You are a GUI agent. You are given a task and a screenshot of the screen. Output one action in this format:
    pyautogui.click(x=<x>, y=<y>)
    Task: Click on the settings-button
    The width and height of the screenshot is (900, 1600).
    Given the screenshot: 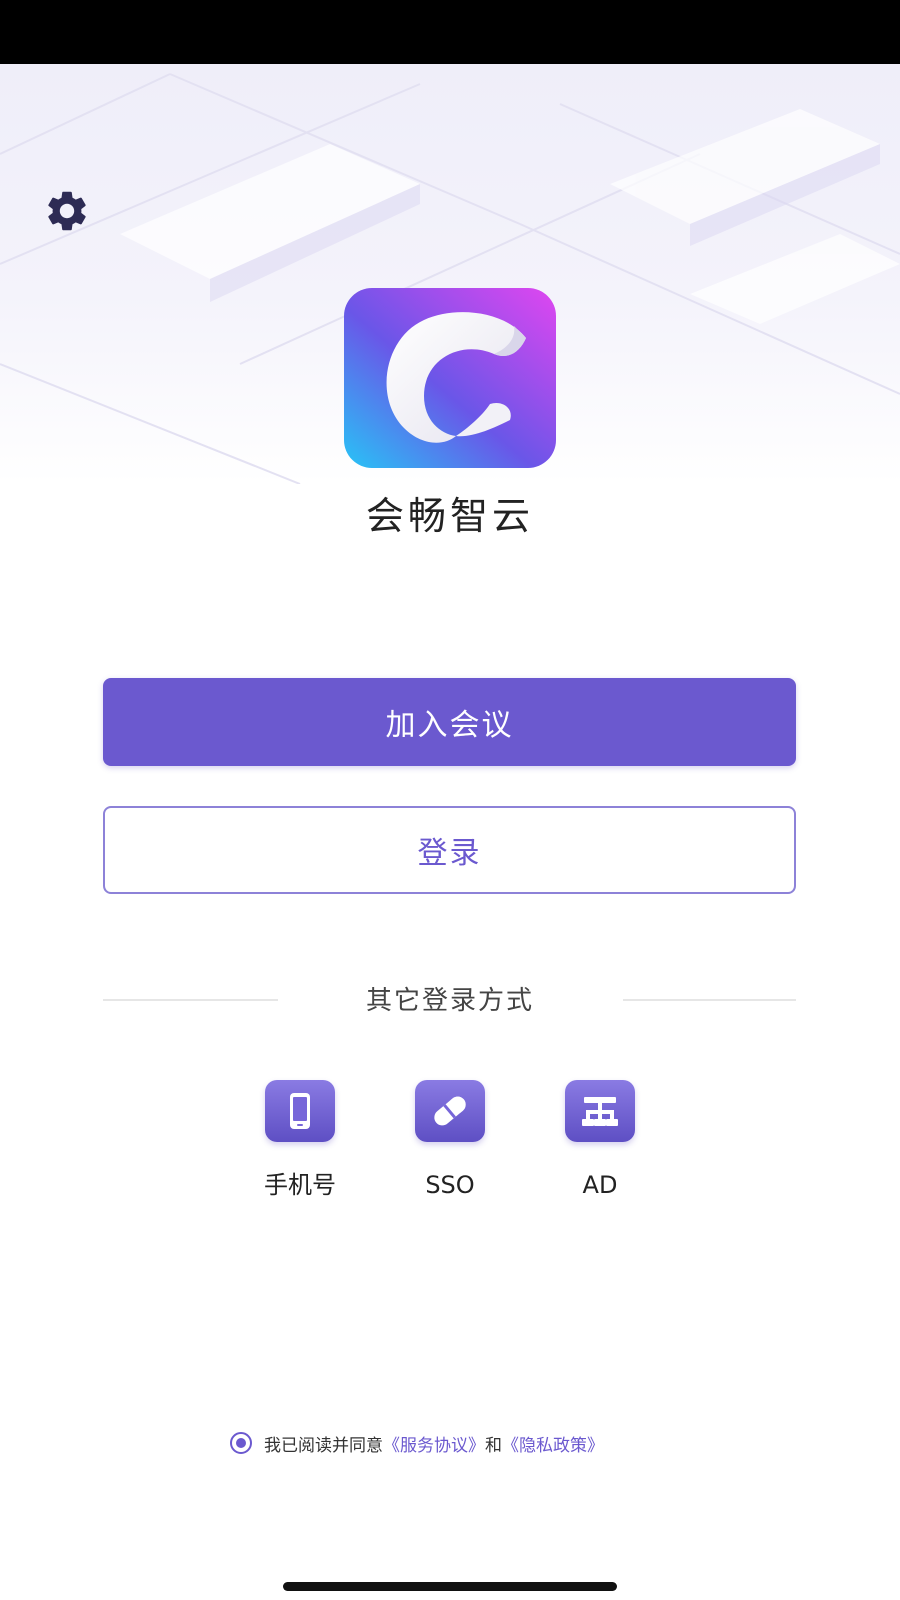 What is the action you would take?
    pyautogui.click(x=67, y=211)
    